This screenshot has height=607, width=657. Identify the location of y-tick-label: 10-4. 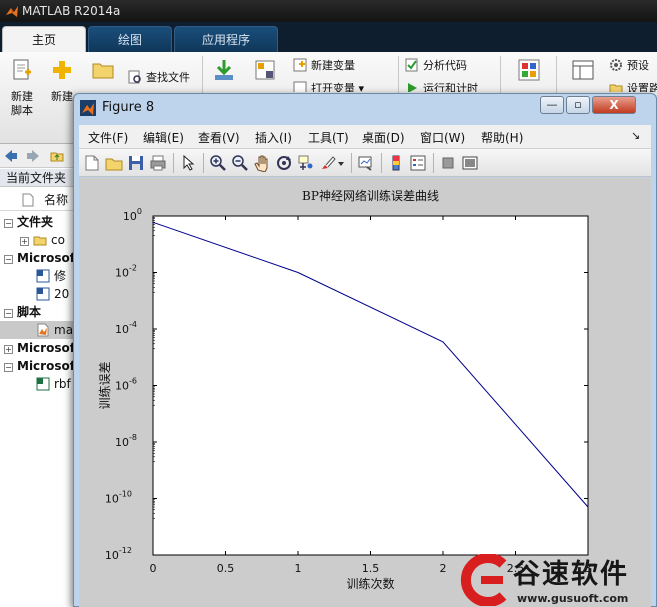
(126, 328).